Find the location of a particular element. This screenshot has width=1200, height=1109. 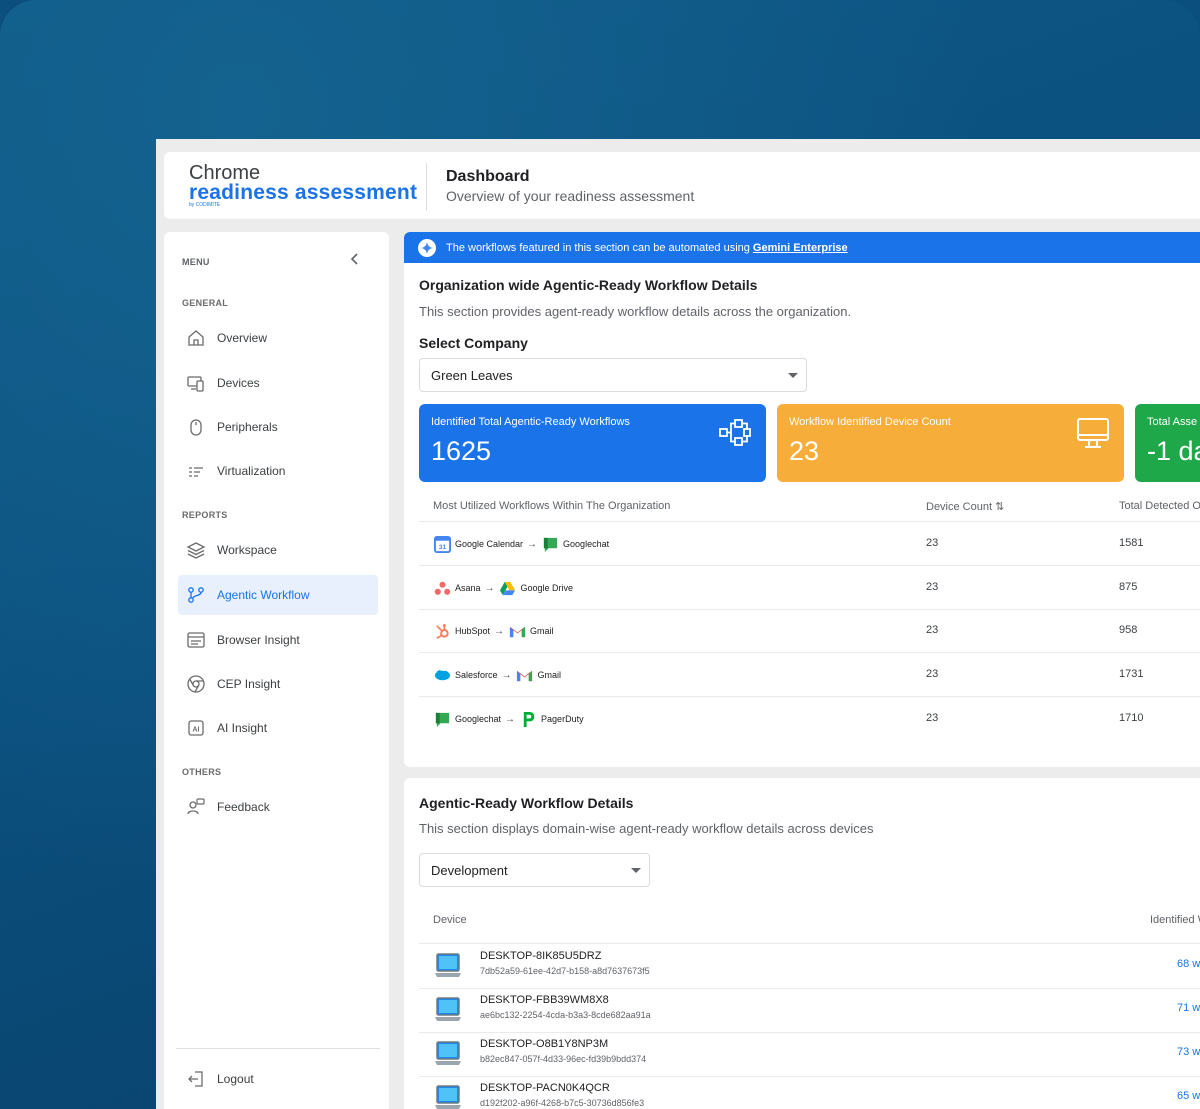

sidebar-item-virtualization: Virtualization is located at coordinates (278, 471).